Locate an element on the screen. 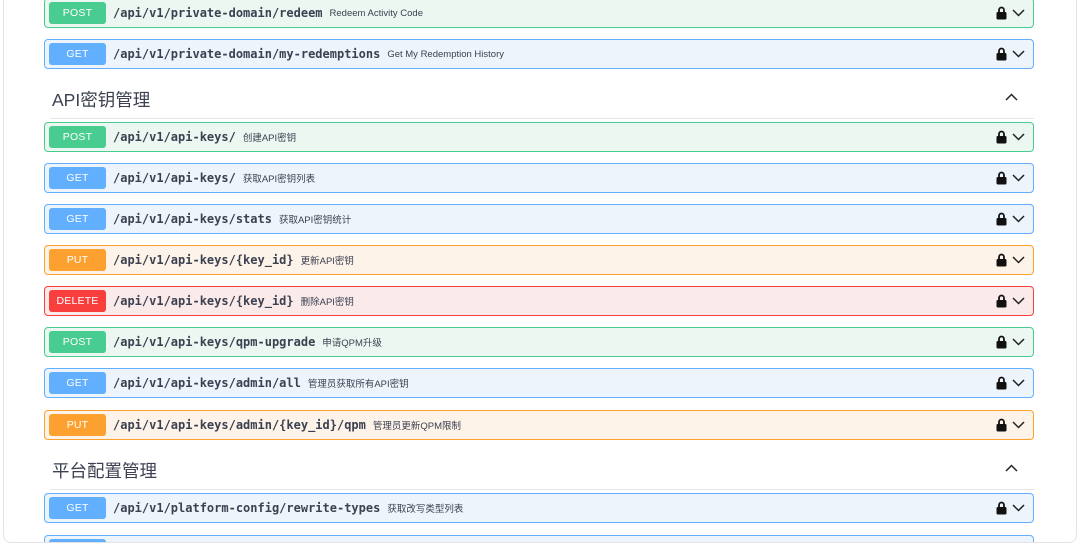 The image size is (1080, 546). operation-path: /api/v1/private-domain/my-redemptions is located at coordinates (247, 54).